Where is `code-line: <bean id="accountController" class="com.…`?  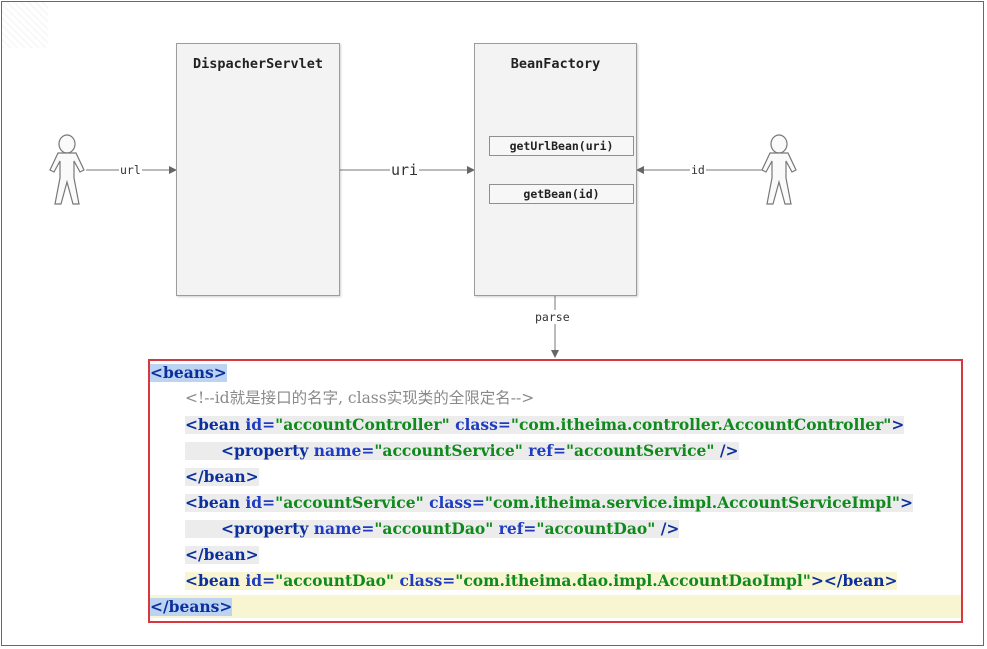
code-line: <bean id="accountController" class="com.… is located at coordinates (545, 424).